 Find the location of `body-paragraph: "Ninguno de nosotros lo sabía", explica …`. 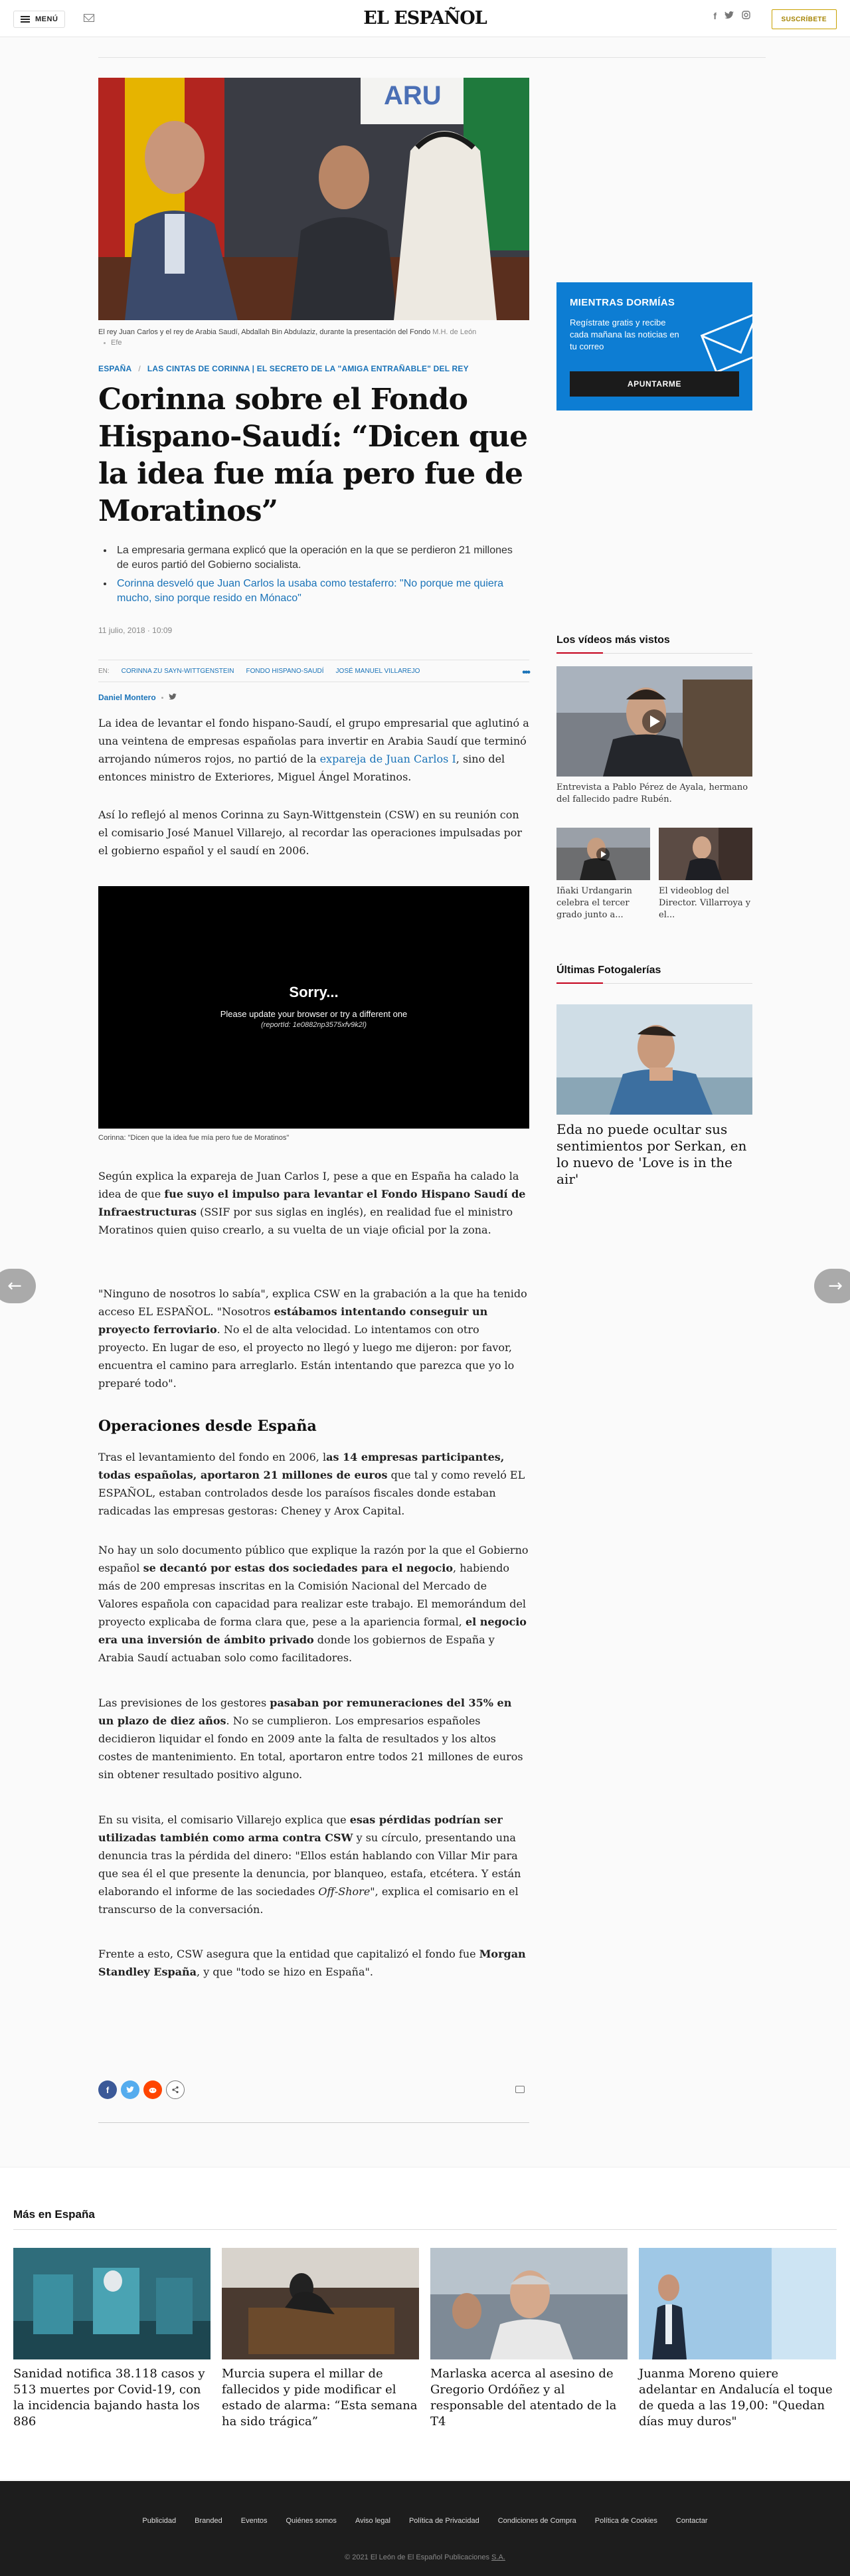

body-paragraph: "Ninguno de nosotros lo sabía", explica … is located at coordinates (313, 1338).